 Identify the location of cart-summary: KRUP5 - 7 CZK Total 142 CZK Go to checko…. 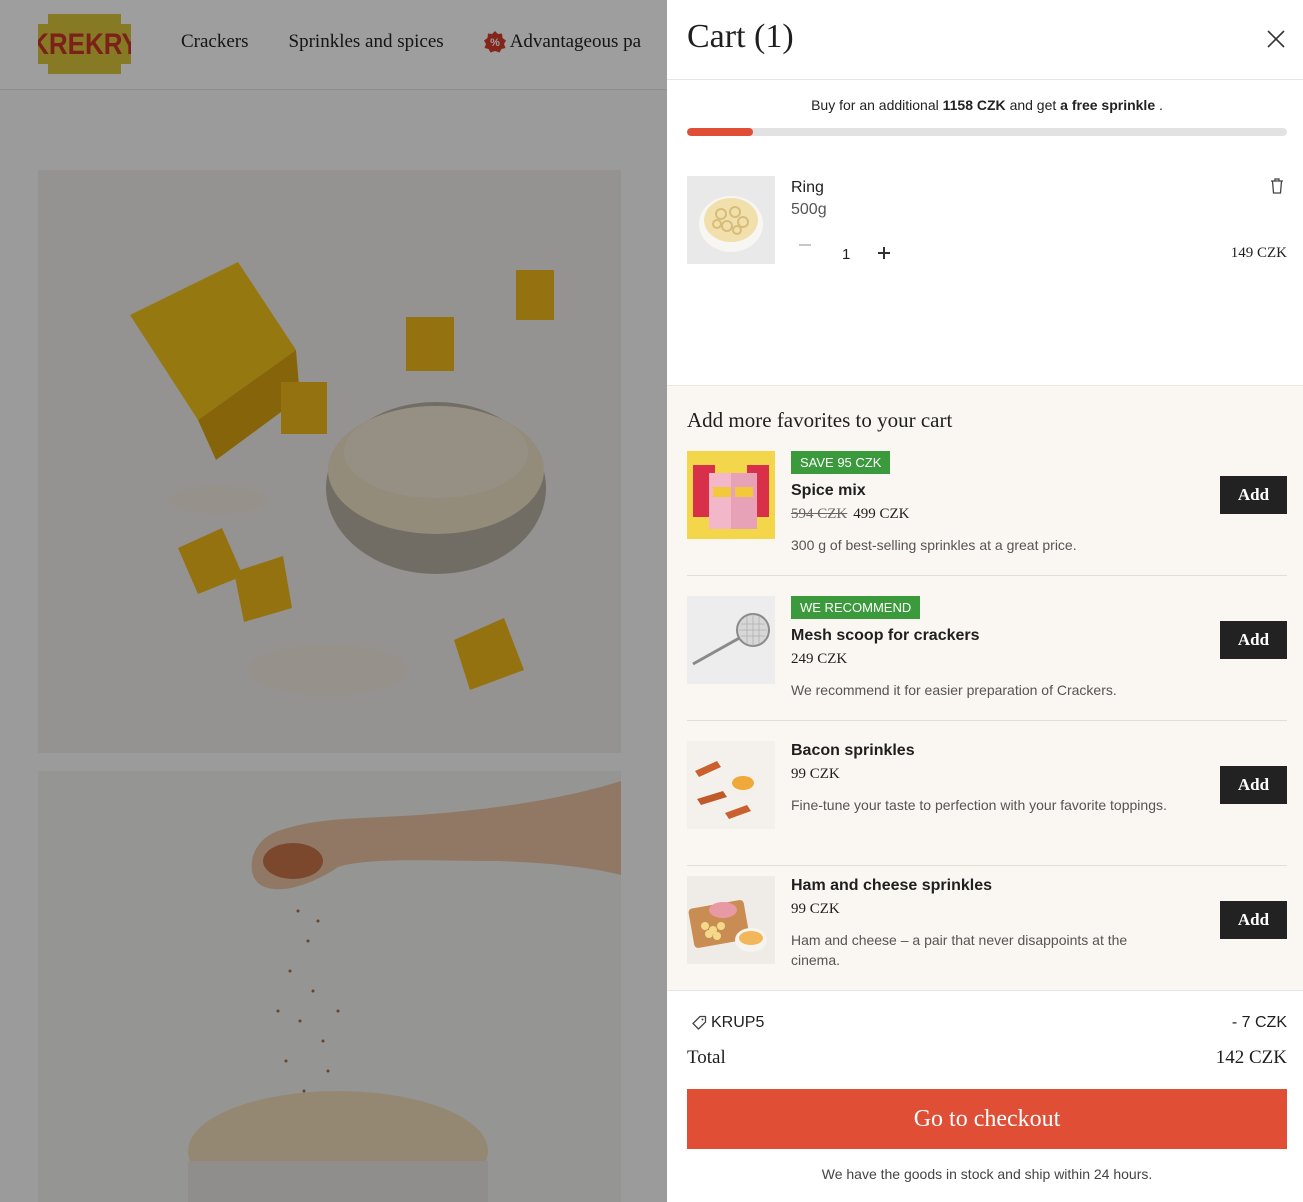
(985, 1096).